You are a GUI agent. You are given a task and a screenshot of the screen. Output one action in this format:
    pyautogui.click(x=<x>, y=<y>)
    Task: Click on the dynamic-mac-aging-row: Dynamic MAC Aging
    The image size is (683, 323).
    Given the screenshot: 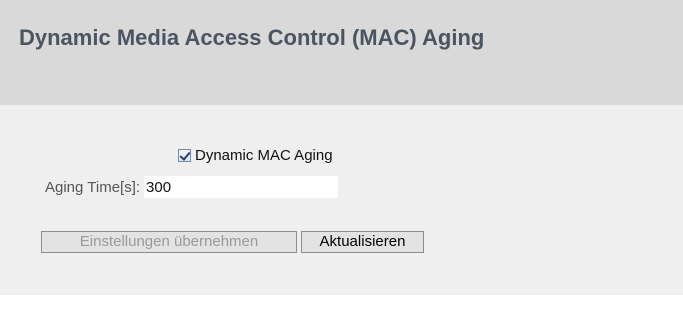 What is the action you would take?
    pyautogui.click(x=255, y=155)
    